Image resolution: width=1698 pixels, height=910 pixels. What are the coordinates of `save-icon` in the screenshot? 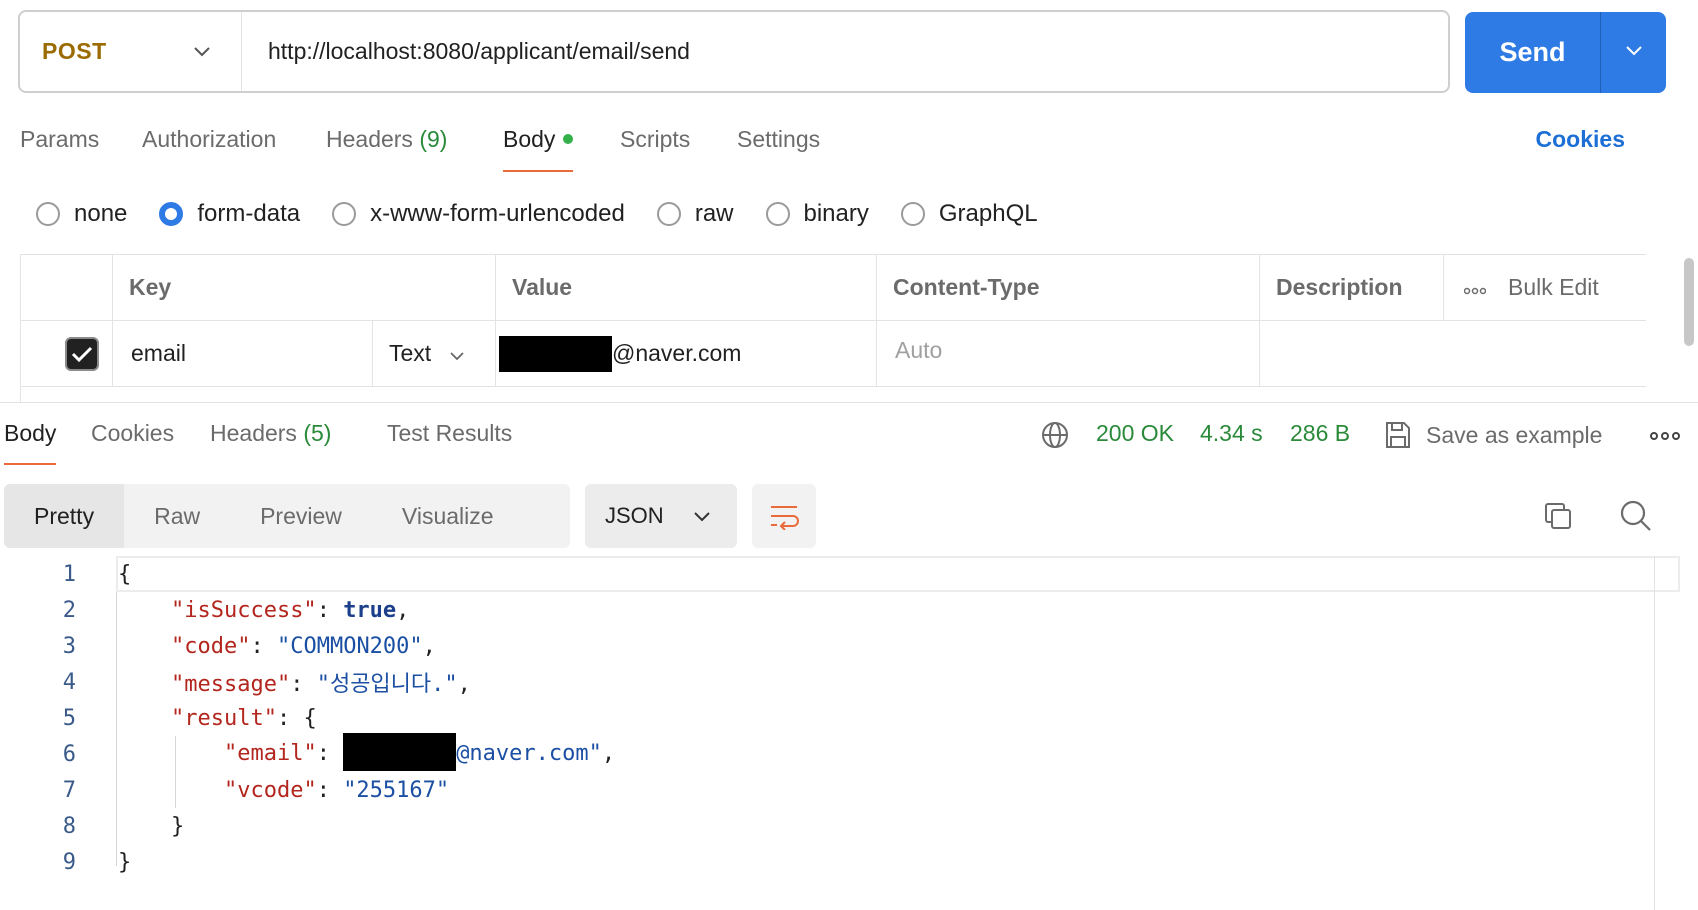 It's located at (1398, 435).